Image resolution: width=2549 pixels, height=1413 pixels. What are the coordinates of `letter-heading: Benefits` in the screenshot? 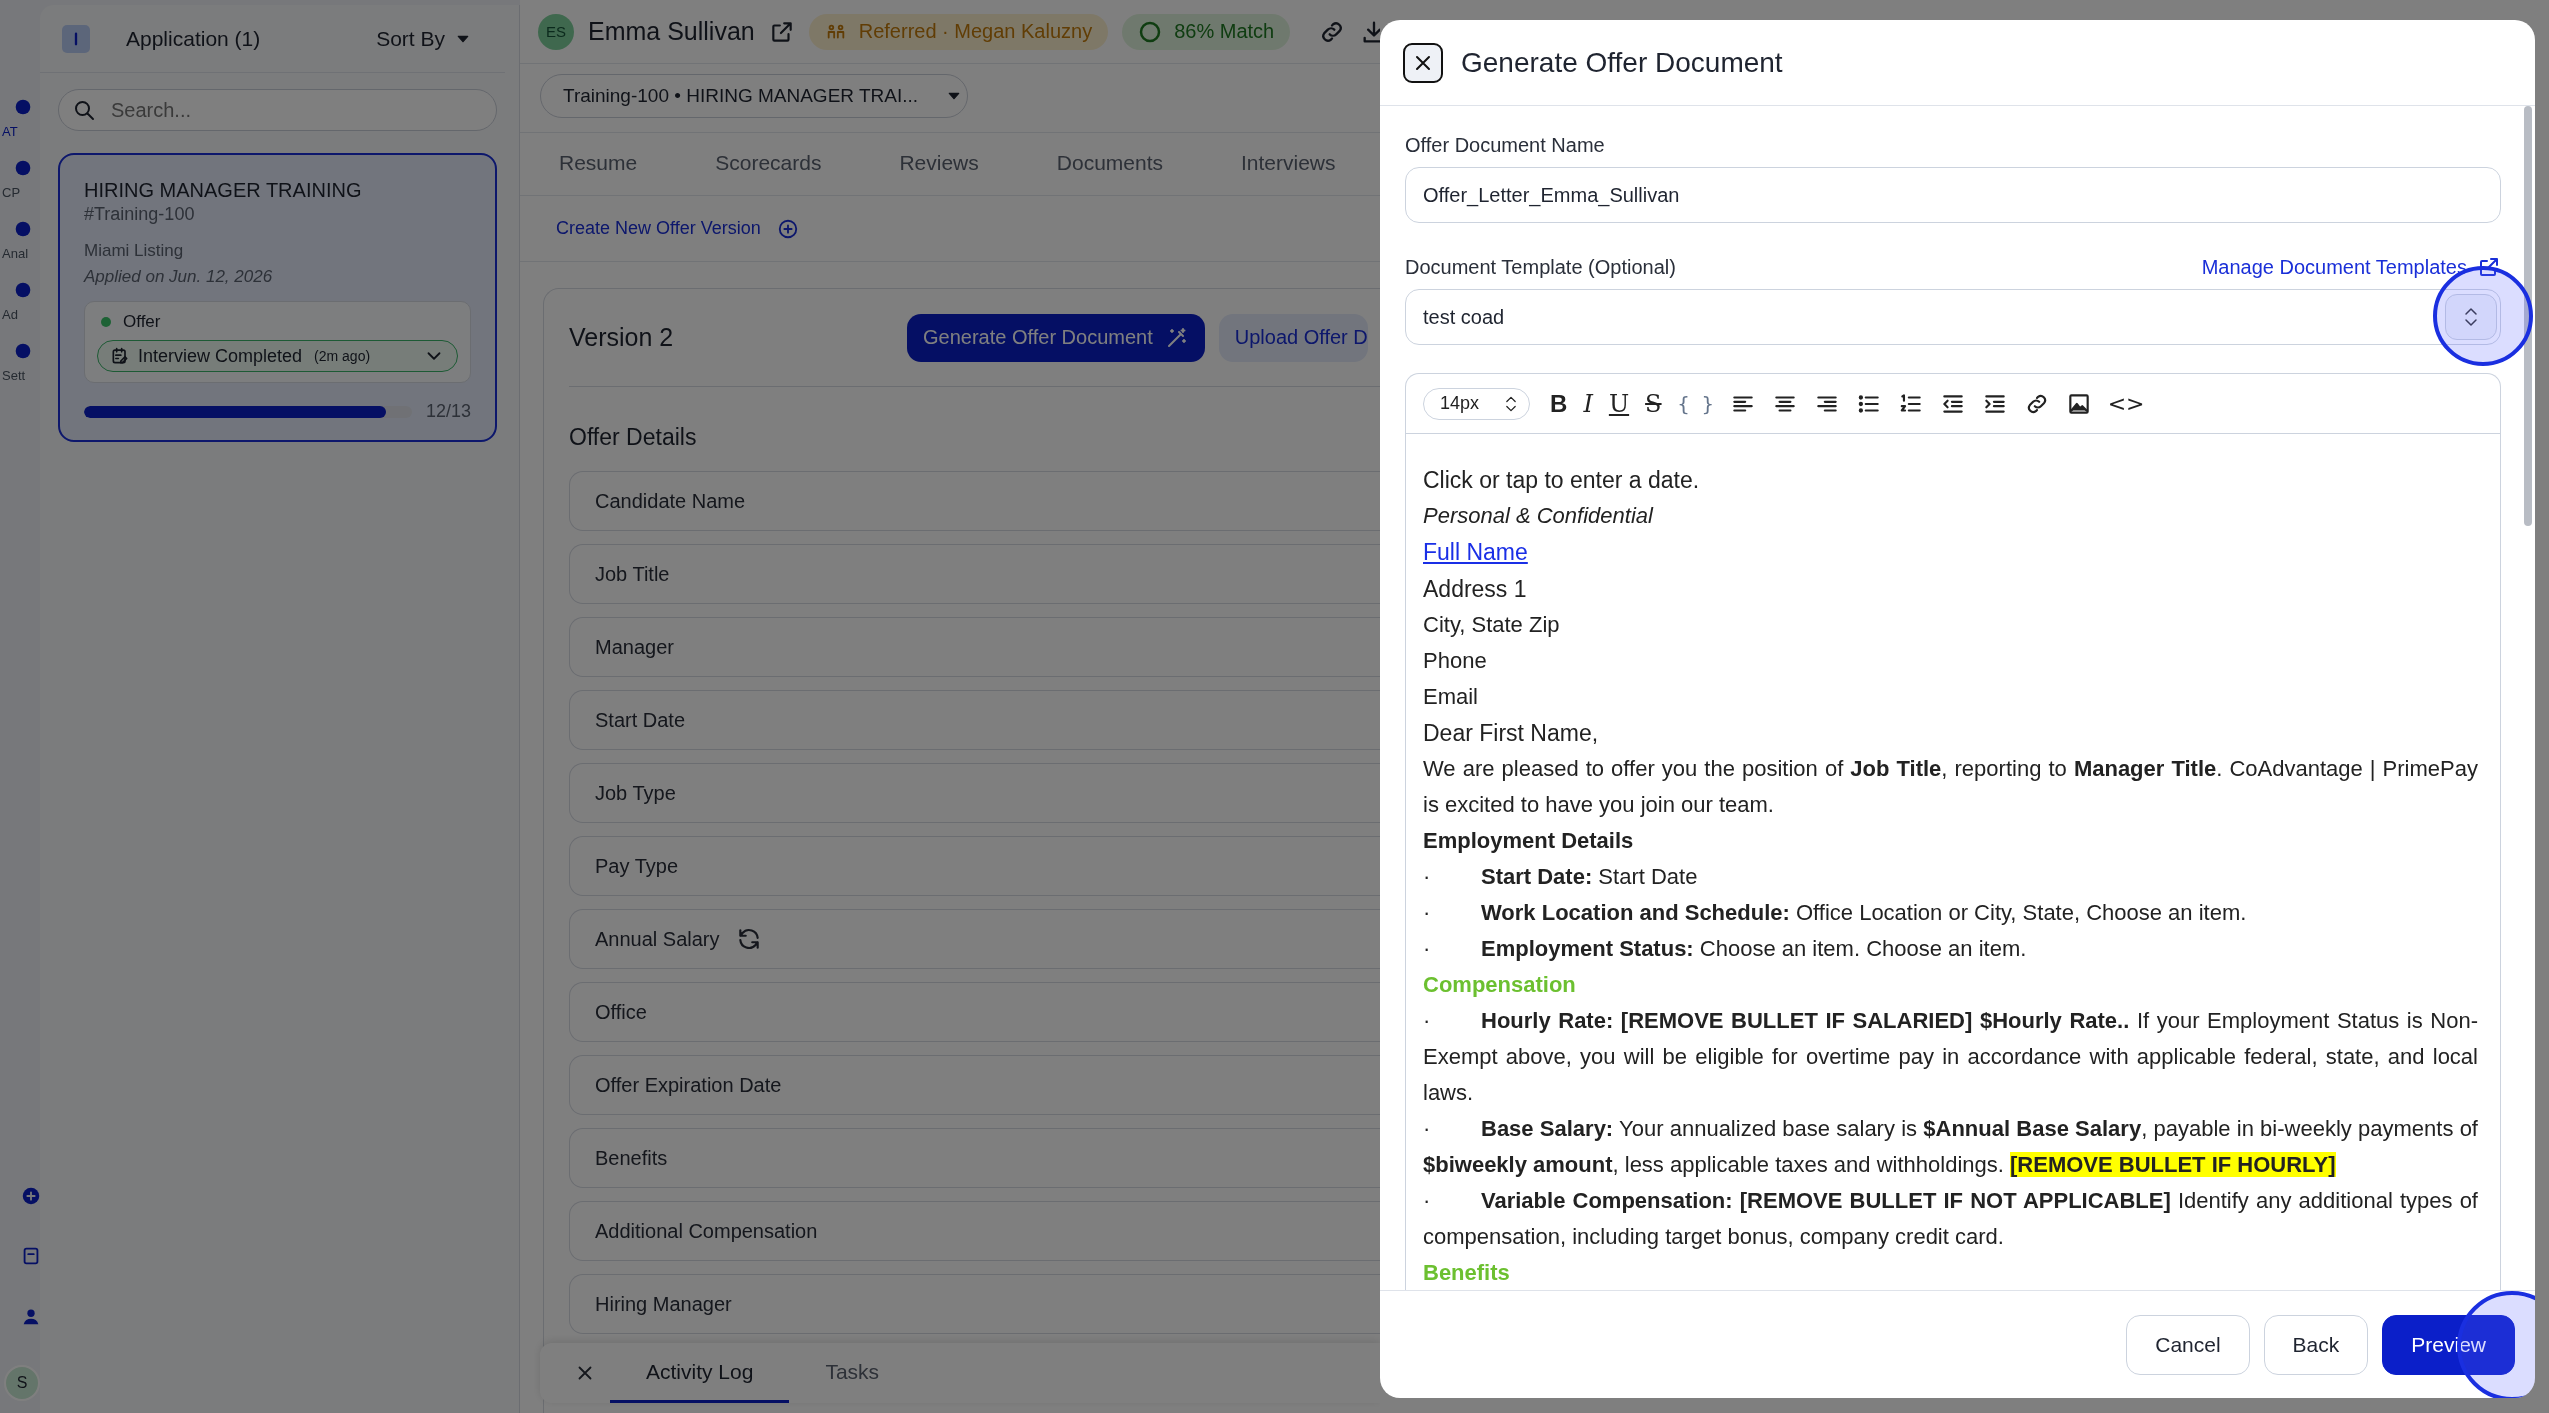 It's located at (1467, 1273).